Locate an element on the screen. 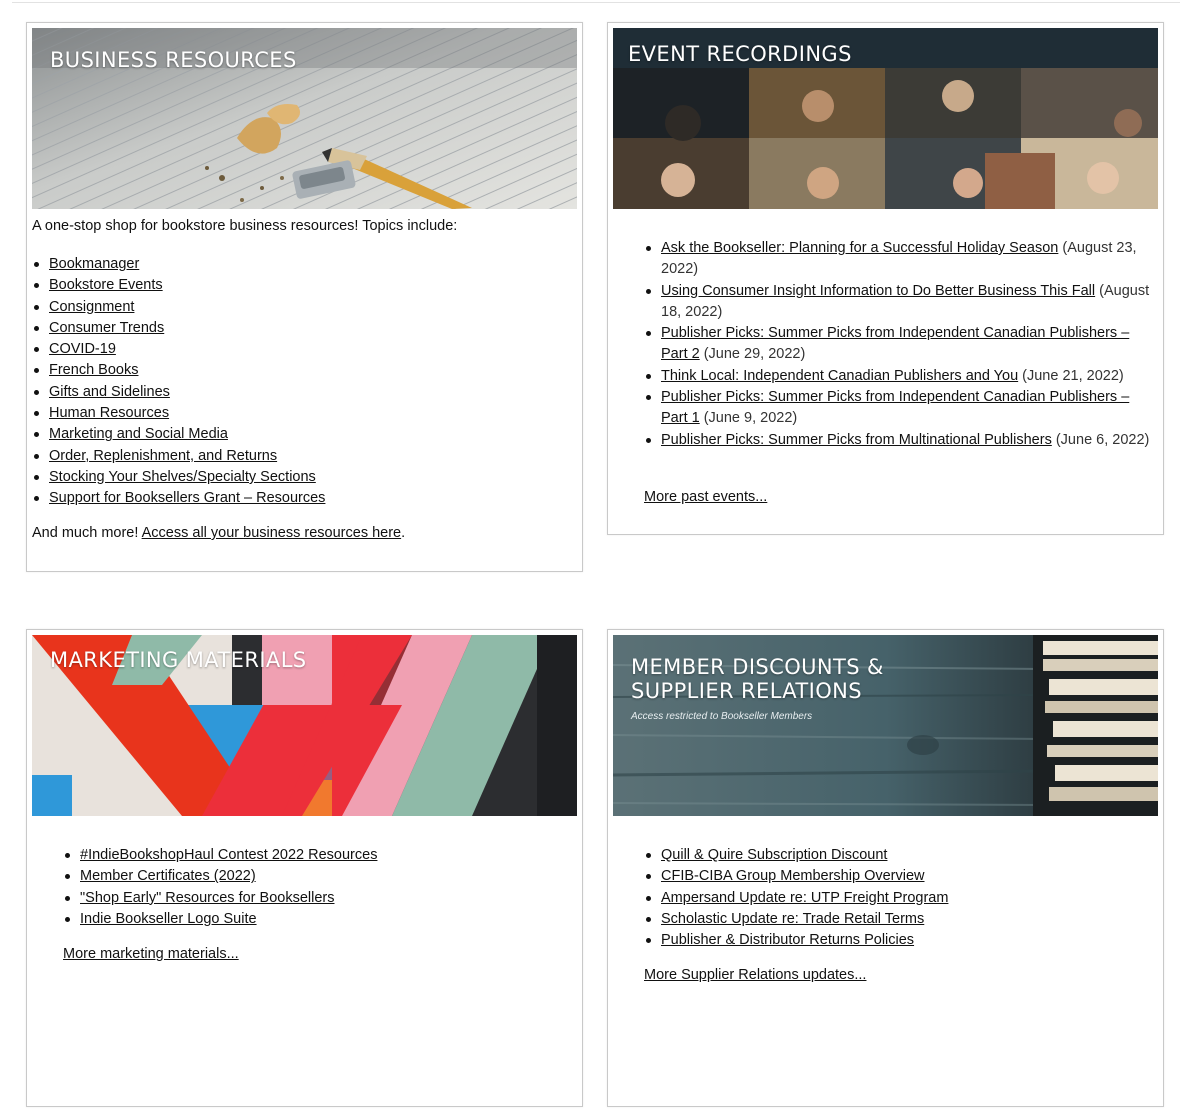 Image resolution: width=1180 pixels, height=1116 pixels. list-item: Indie Bookseller Logo Suite is located at coordinates (220, 919).